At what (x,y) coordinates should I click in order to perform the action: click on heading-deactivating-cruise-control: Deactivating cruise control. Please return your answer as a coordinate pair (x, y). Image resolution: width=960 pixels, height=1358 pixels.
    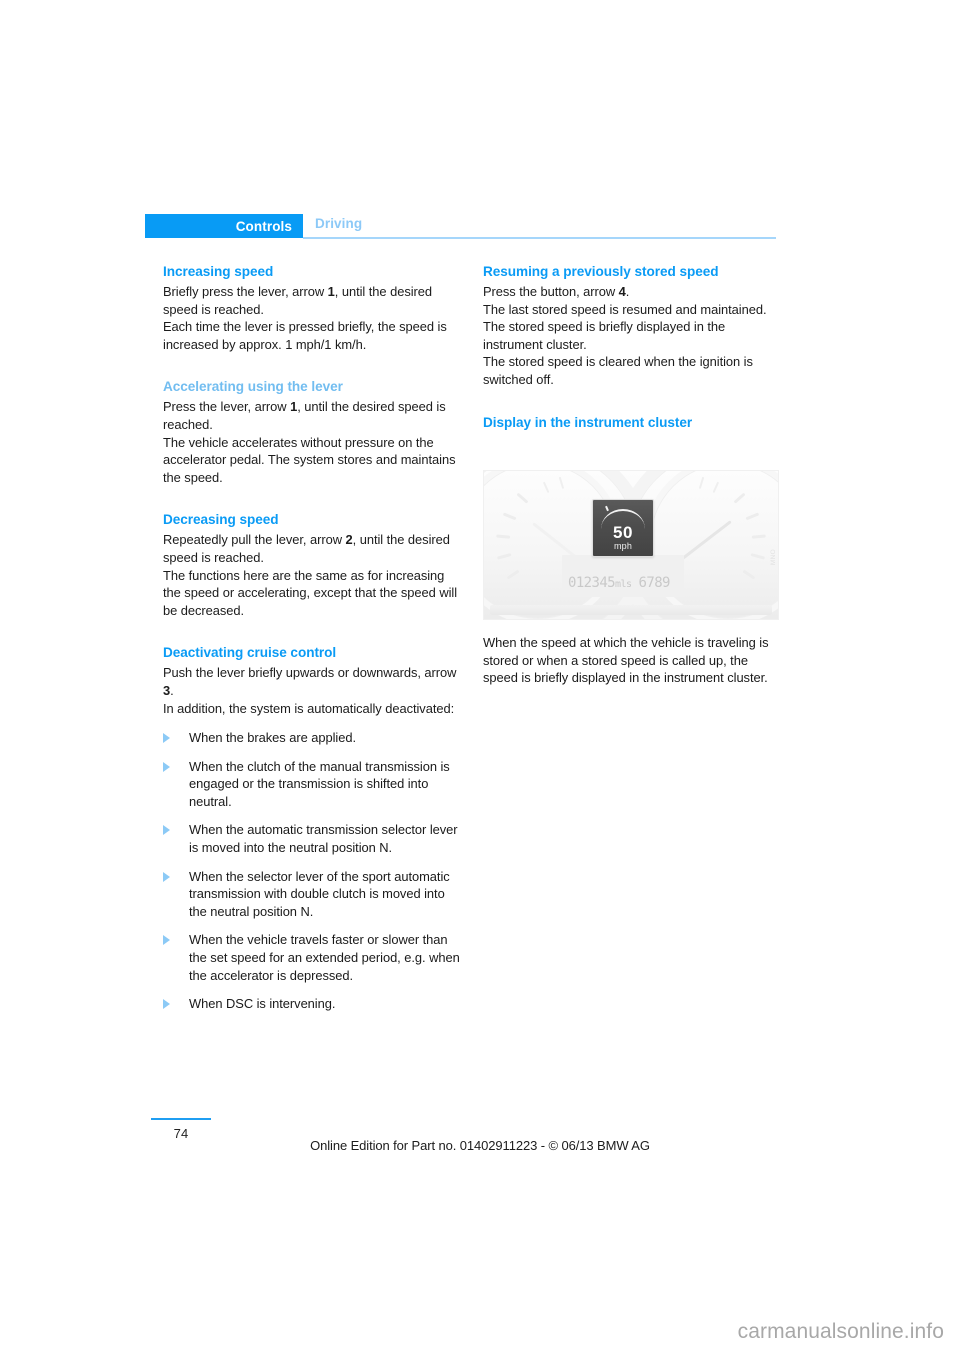
    Looking at the image, I should click on (250, 653).